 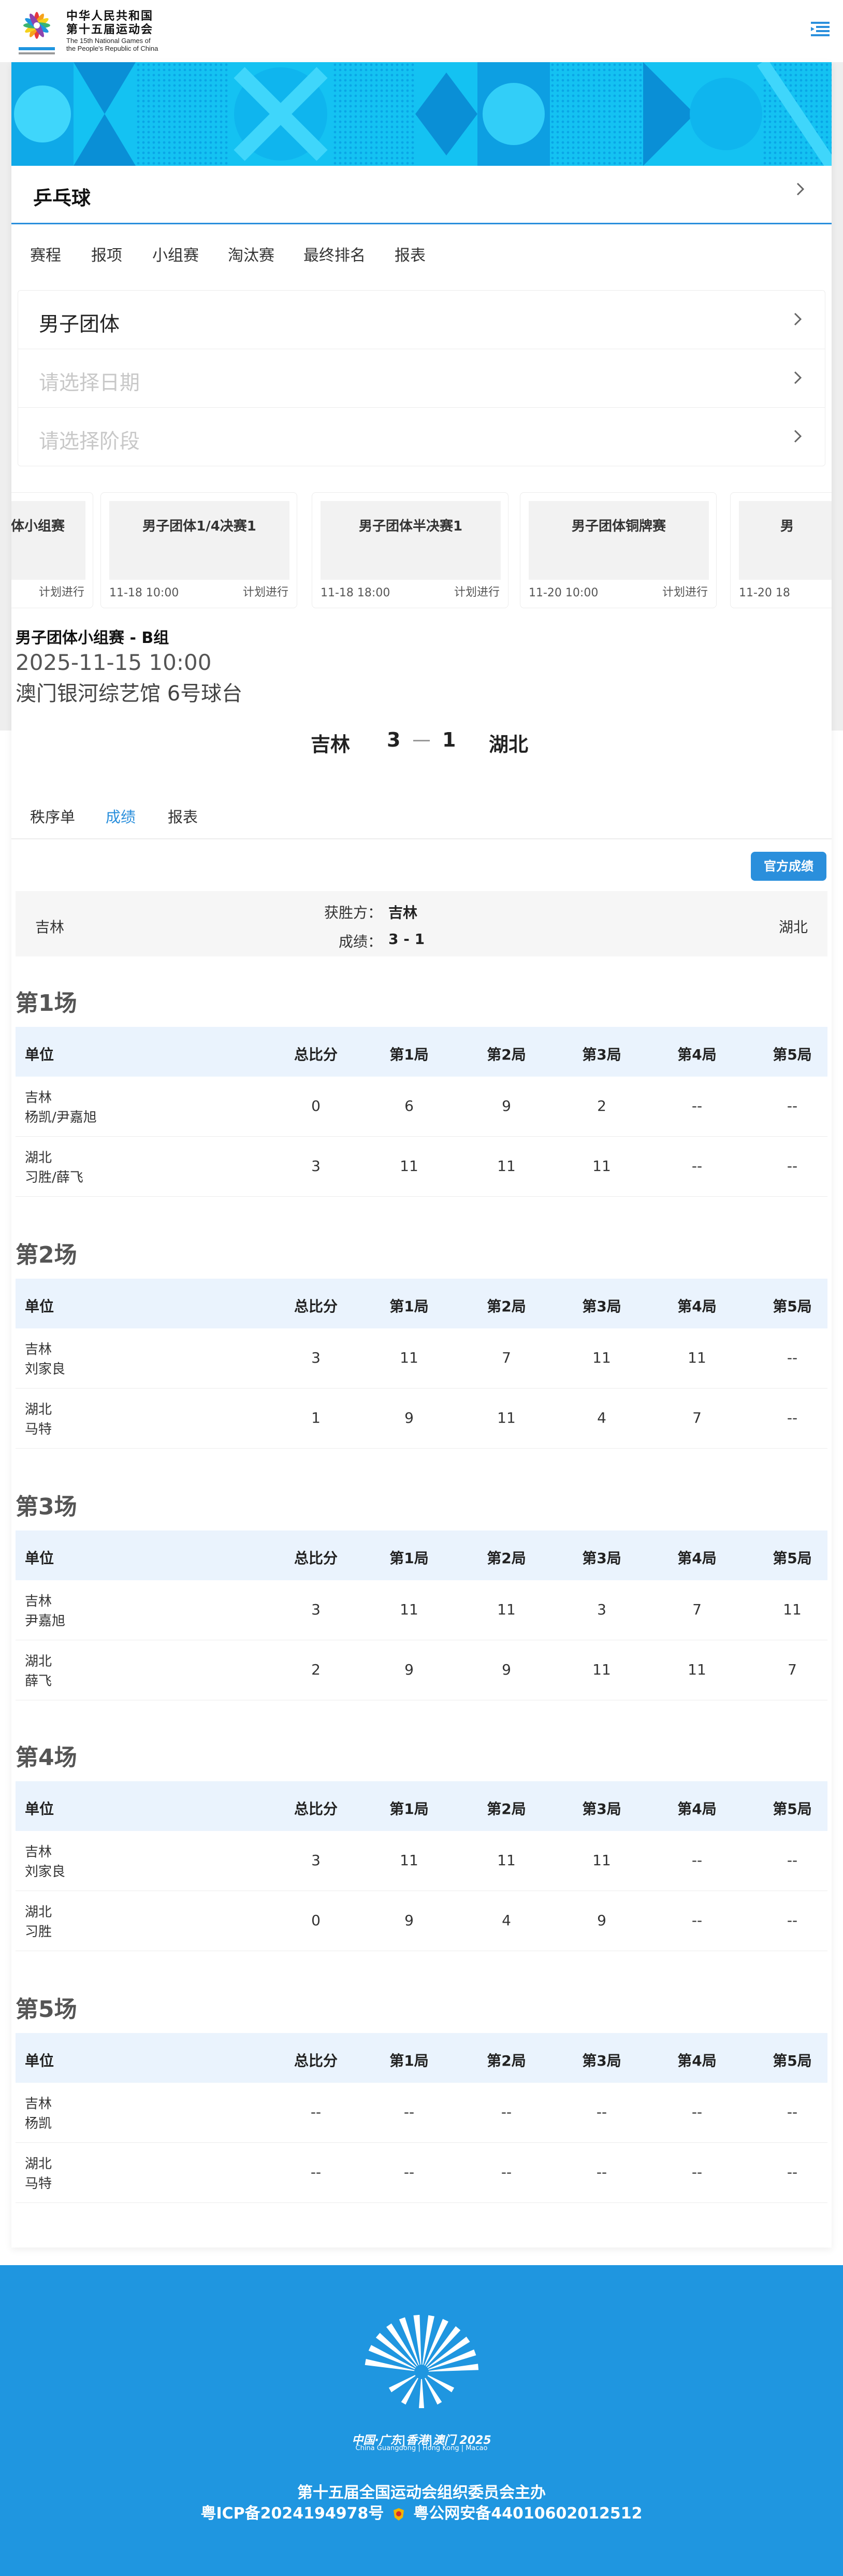 What do you see at coordinates (121, 816) in the screenshot?
I see `tab-results: 成绩` at bounding box center [121, 816].